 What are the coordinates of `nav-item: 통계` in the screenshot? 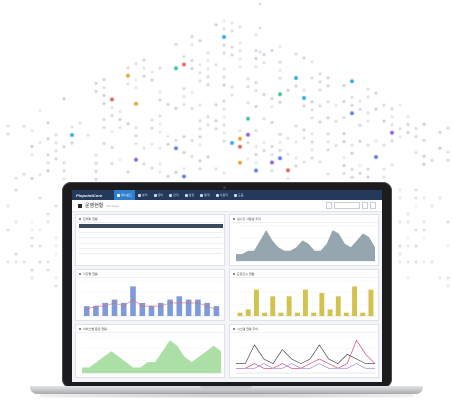 It's located at (205, 195).